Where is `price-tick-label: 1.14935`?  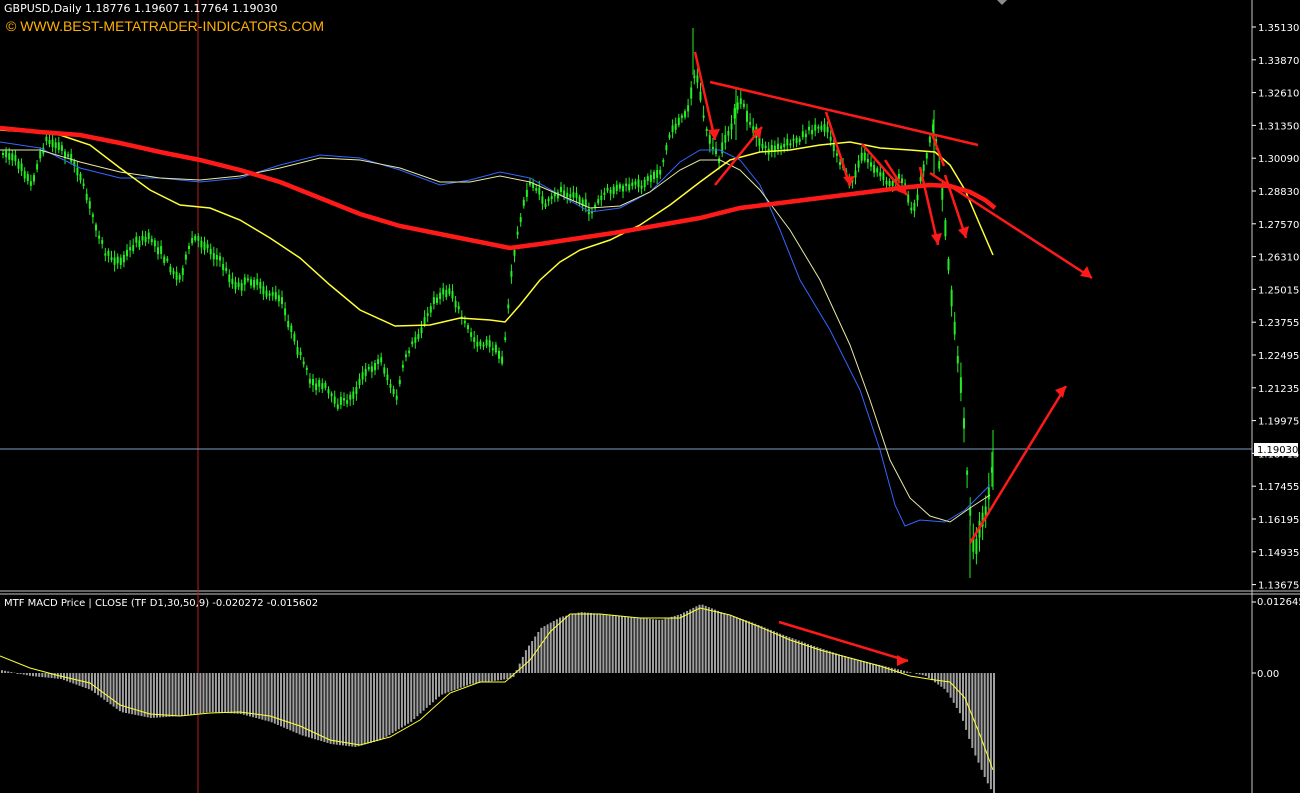
price-tick-label: 1.14935 is located at coordinates (1278, 553).